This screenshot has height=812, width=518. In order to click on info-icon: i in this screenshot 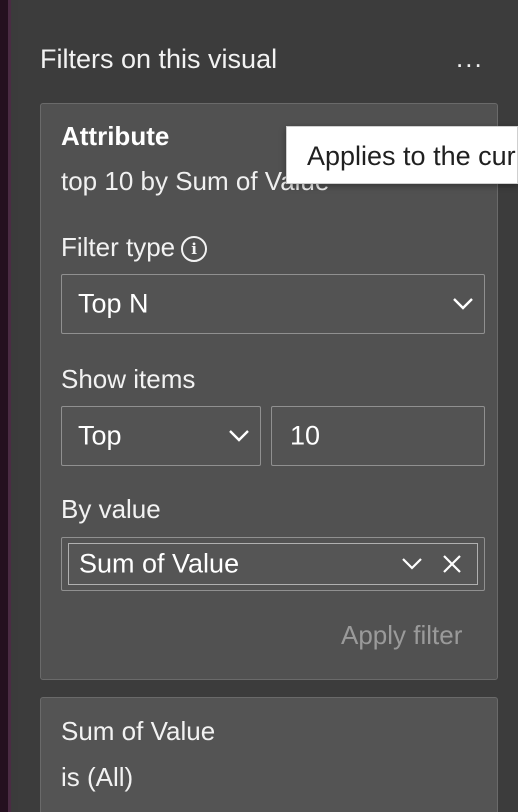, I will do `click(194, 249)`.